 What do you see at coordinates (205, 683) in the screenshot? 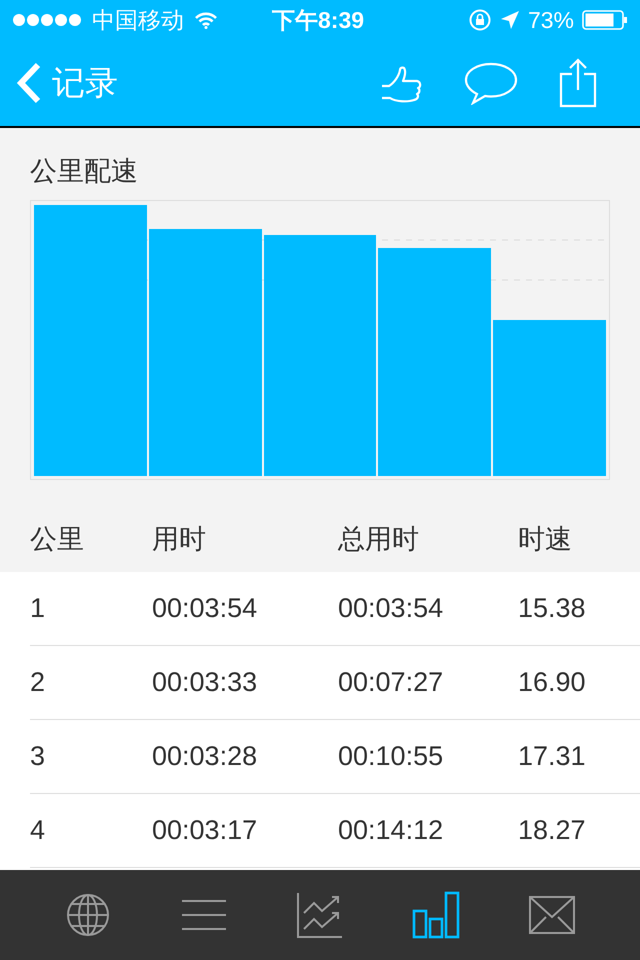
I see `table-cell-text: 00:03:33` at bounding box center [205, 683].